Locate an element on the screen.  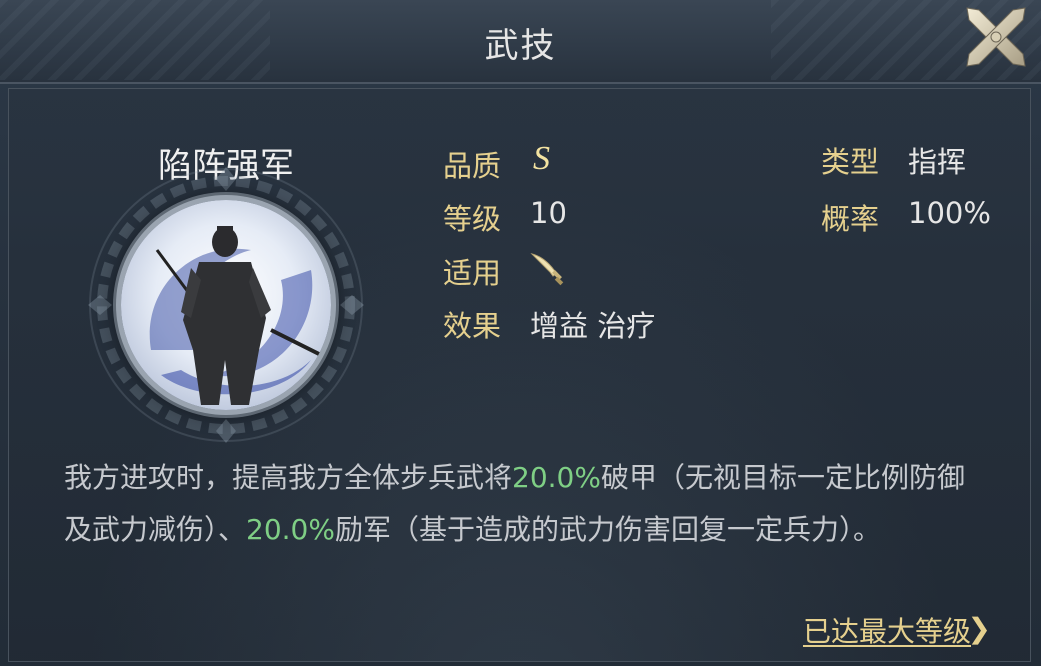
effect-value: 增益 治疗 is located at coordinates (593, 326).